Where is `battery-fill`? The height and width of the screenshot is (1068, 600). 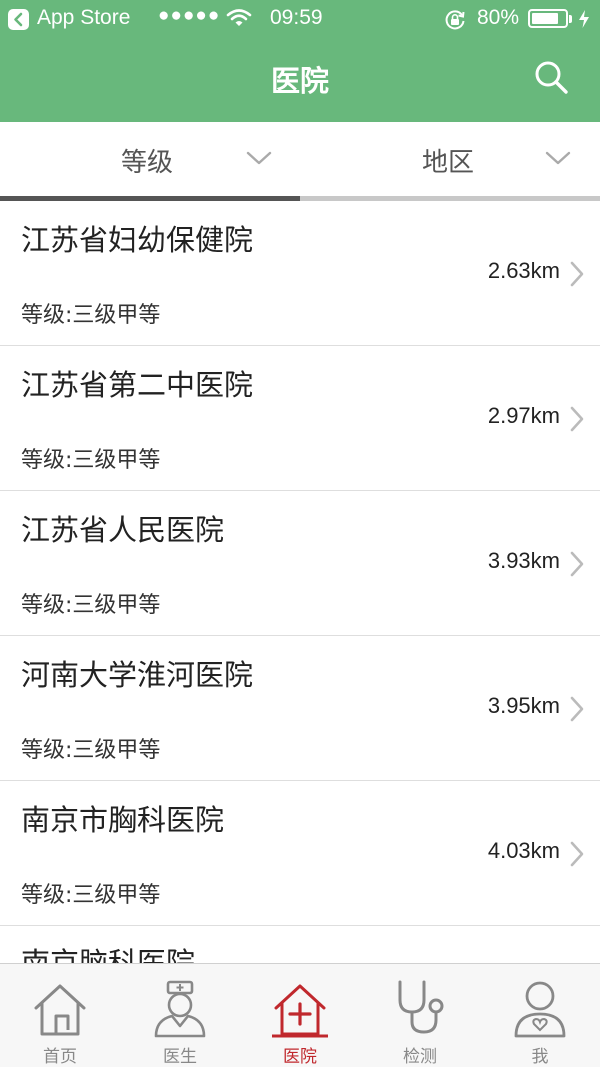 battery-fill is located at coordinates (545, 18).